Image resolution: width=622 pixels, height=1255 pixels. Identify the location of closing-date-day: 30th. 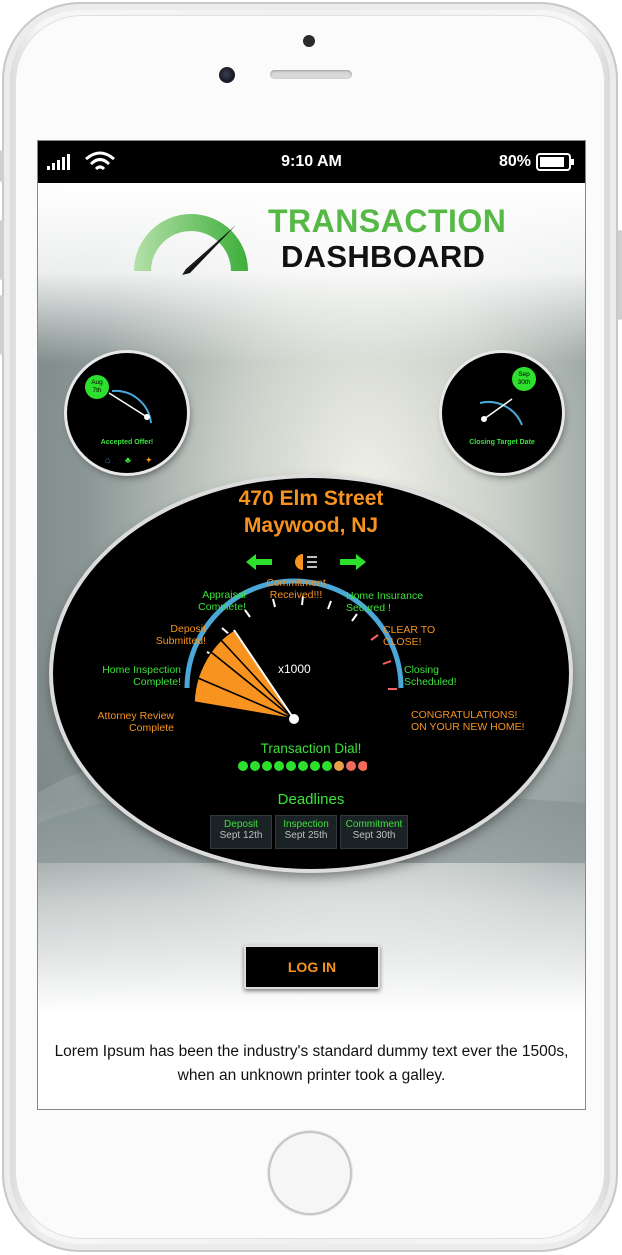
(524, 382).